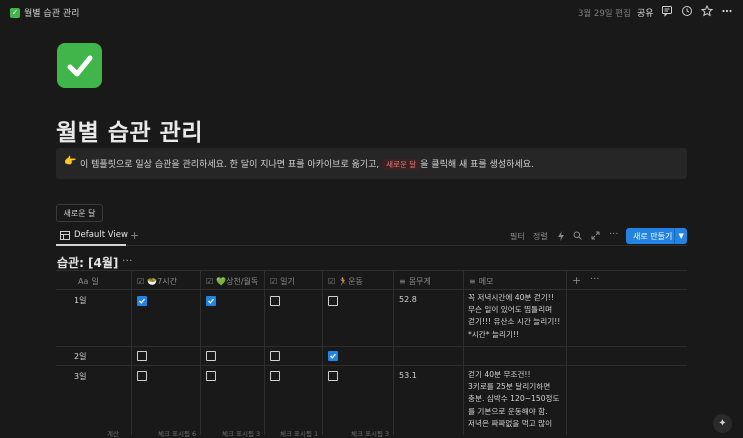 Image resolution: width=743 pixels, height=438 pixels. What do you see at coordinates (157, 281) in the screenshot?
I see `column-header-sleep: ☑ 🥗7시간` at bounding box center [157, 281].